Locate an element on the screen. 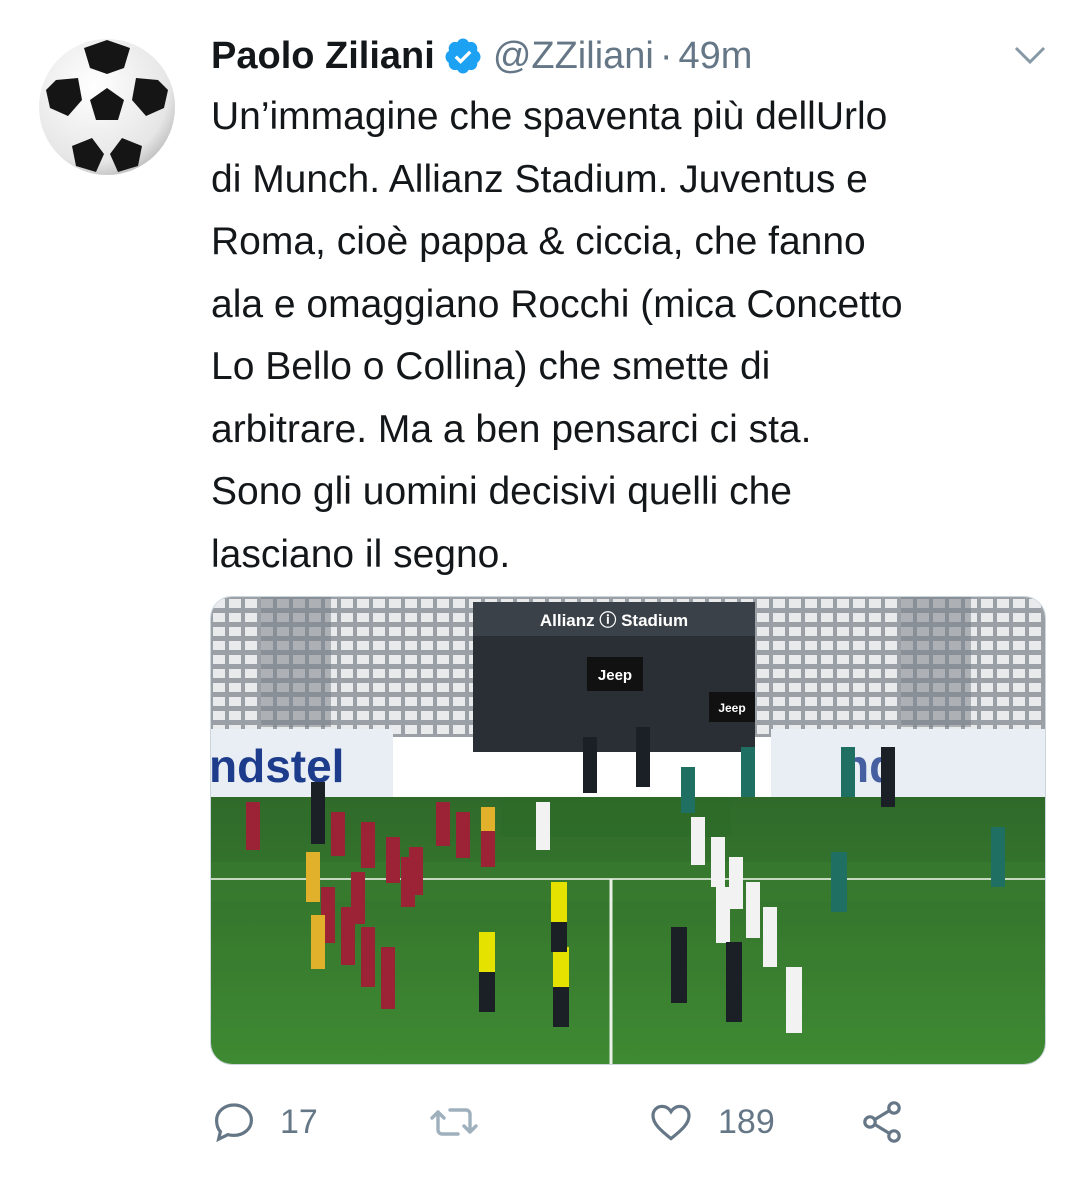 The height and width of the screenshot is (1180, 1080). verified-badge-icon is located at coordinates (463, 56).